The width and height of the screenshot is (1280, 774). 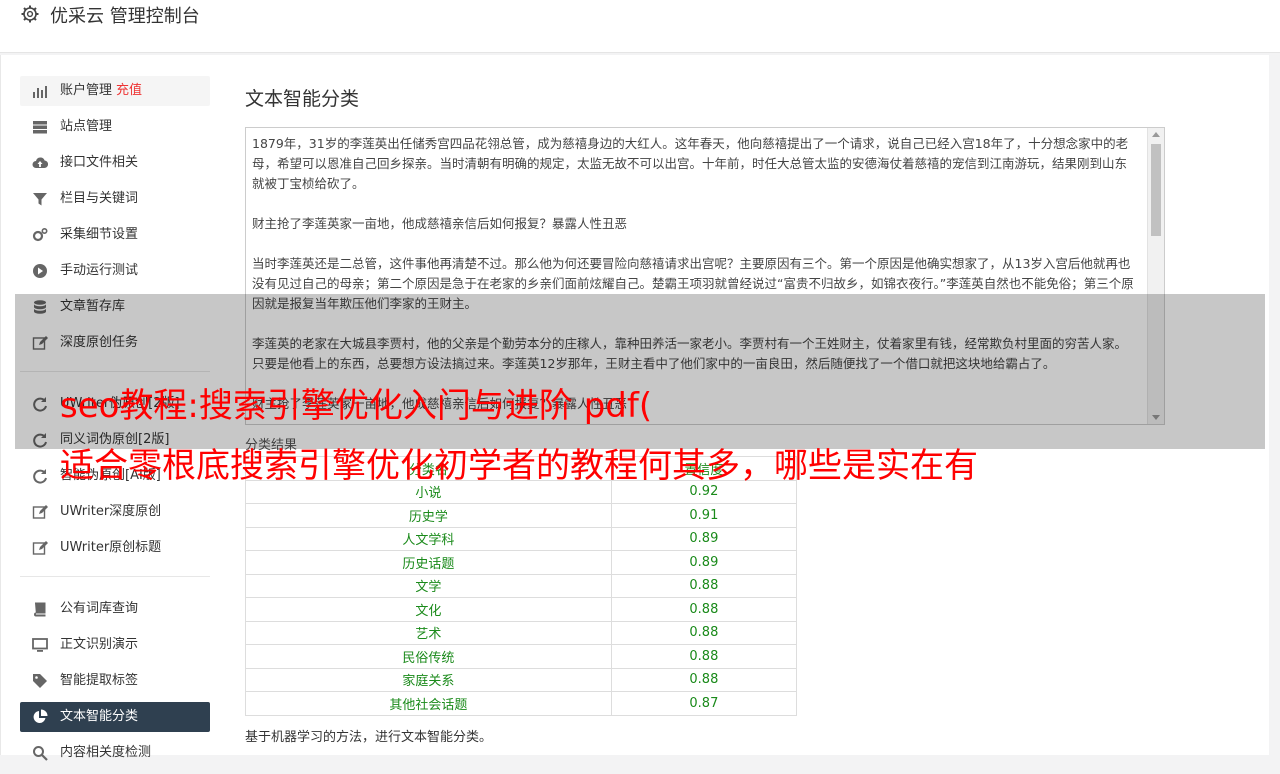 I want to click on sidebar-item-text-recognition: 正文识别演示, so click(x=115, y=645).